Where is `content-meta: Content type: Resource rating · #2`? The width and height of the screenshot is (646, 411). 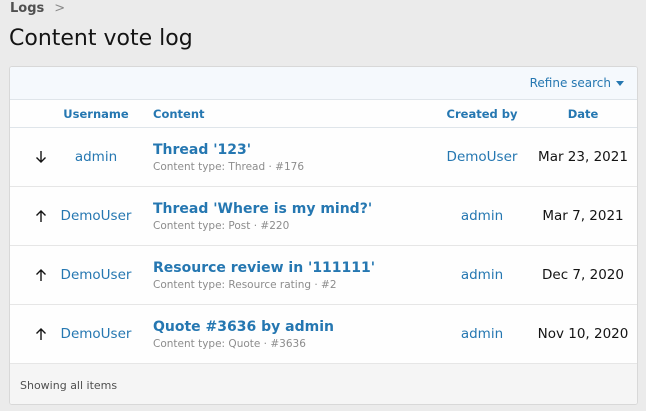
content-meta: Content type: Resource rating · #2 is located at coordinates (245, 284).